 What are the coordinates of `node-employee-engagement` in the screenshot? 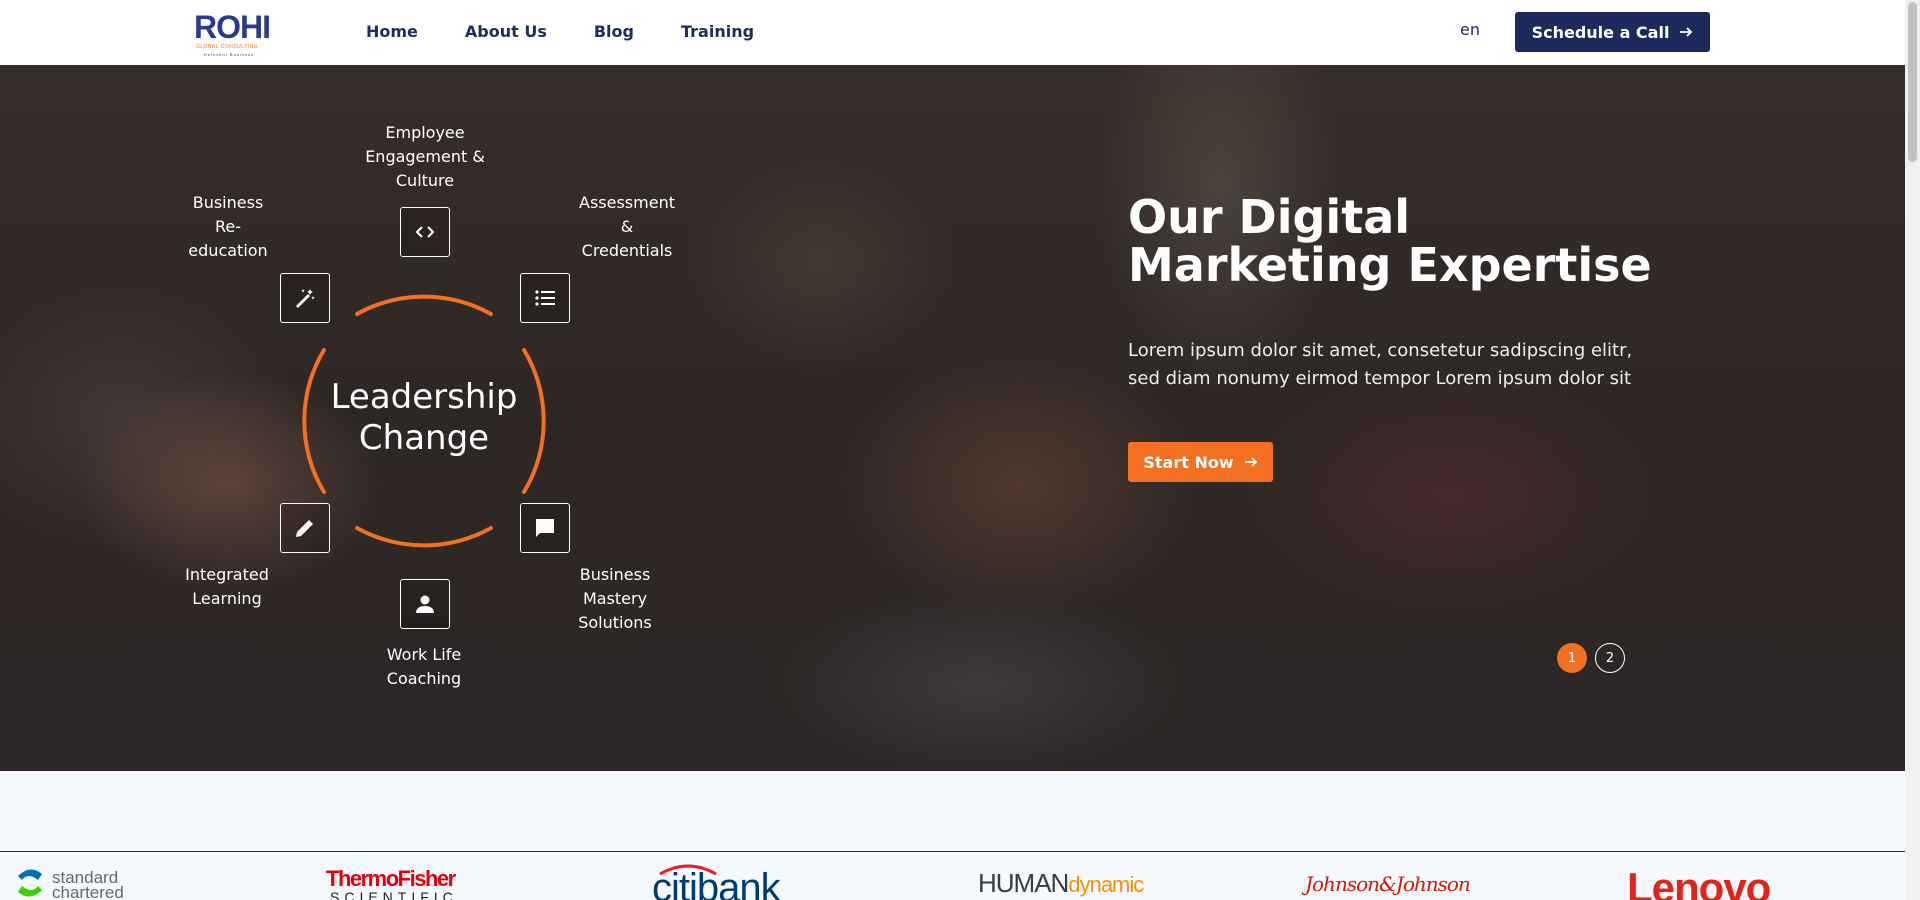 It's located at (425, 232).